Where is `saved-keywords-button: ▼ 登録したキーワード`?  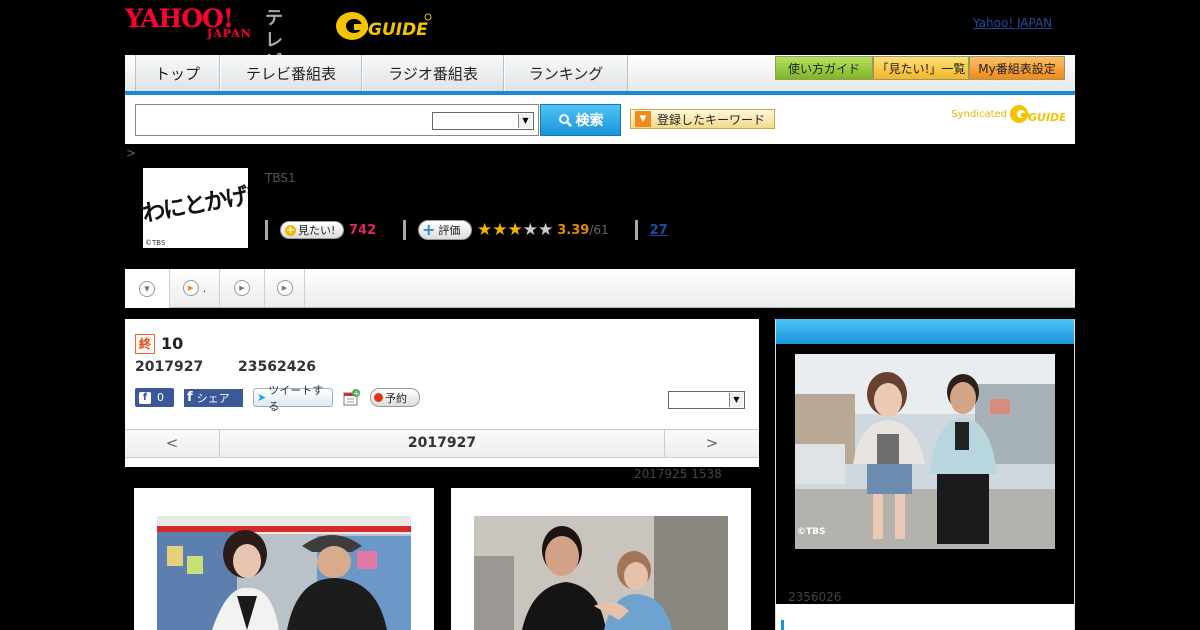
saved-keywords-button: ▼ 登録したキーワード is located at coordinates (702, 119).